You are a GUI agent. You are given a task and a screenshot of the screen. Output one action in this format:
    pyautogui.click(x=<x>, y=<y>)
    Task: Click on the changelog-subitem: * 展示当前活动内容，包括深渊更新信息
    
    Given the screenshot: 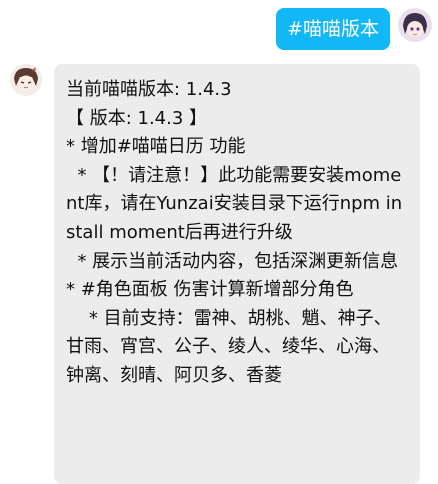 What is the action you would take?
    pyautogui.click(x=232, y=261)
    